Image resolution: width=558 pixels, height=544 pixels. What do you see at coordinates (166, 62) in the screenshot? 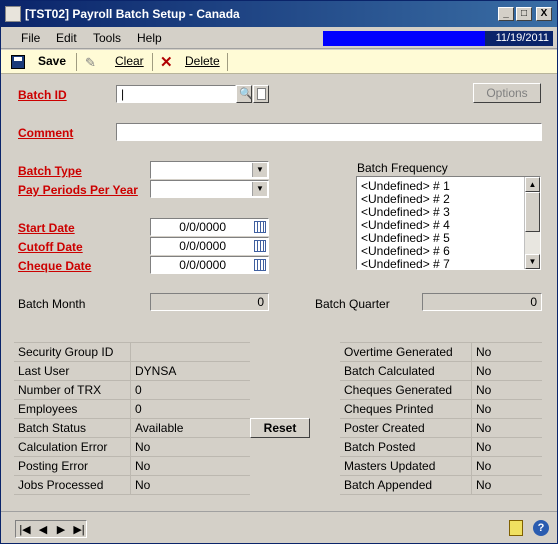
I see `delete-icon: ✕` at bounding box center [166, 62].